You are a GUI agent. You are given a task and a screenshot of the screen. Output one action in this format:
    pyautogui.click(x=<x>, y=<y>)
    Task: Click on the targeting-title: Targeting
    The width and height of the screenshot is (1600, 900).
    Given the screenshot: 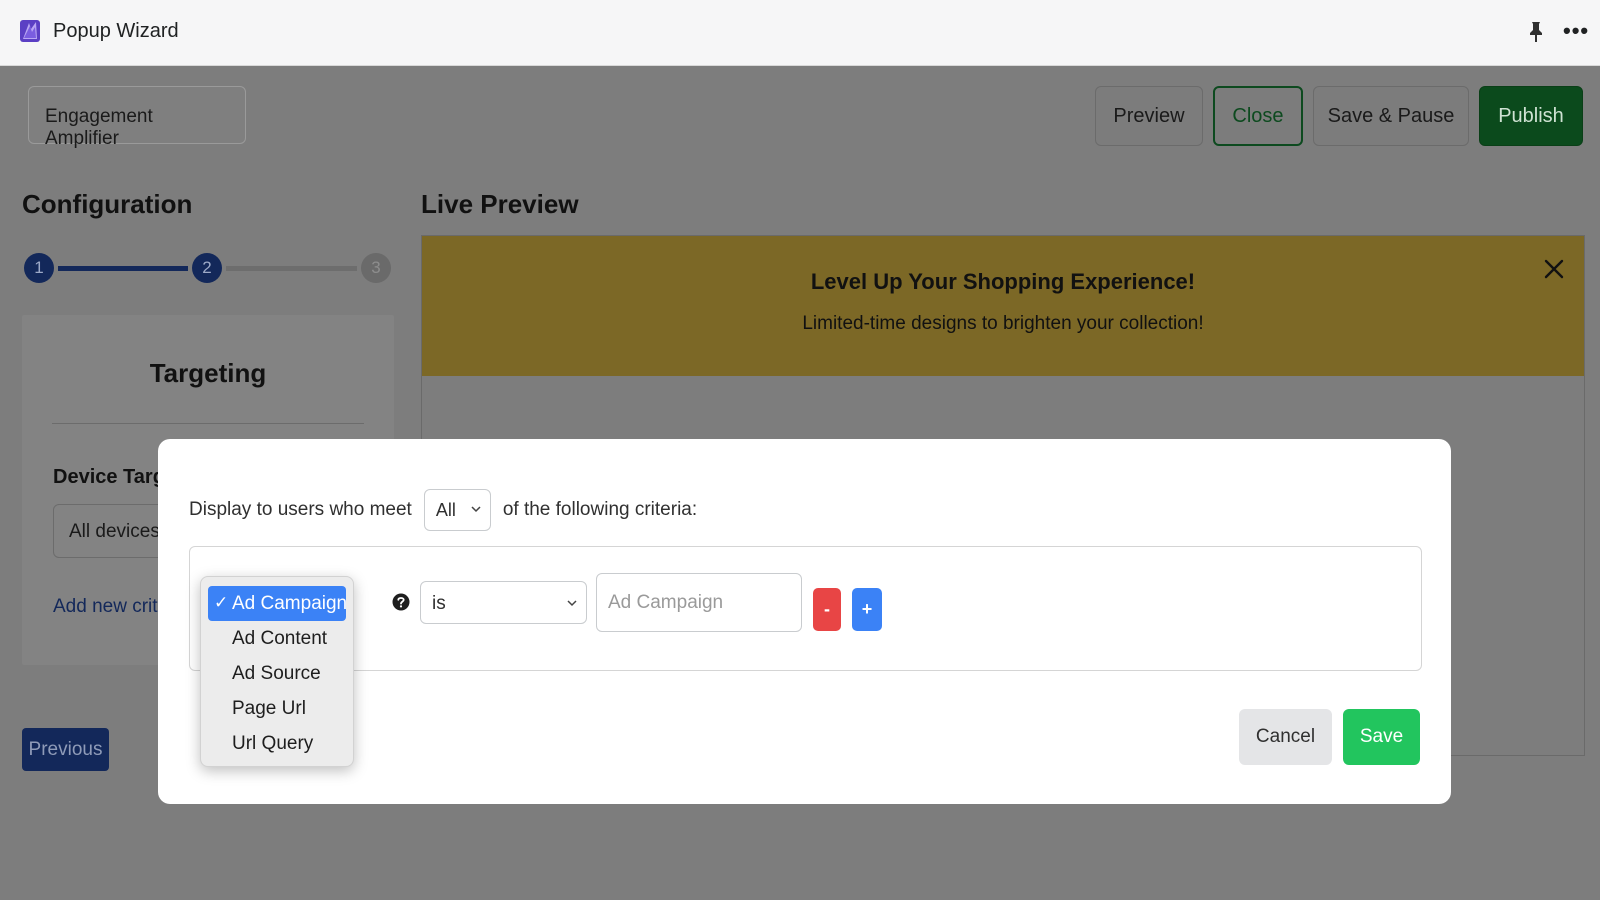 What is the action you would take?
    pyautogui.click(x=208, y=373)
    